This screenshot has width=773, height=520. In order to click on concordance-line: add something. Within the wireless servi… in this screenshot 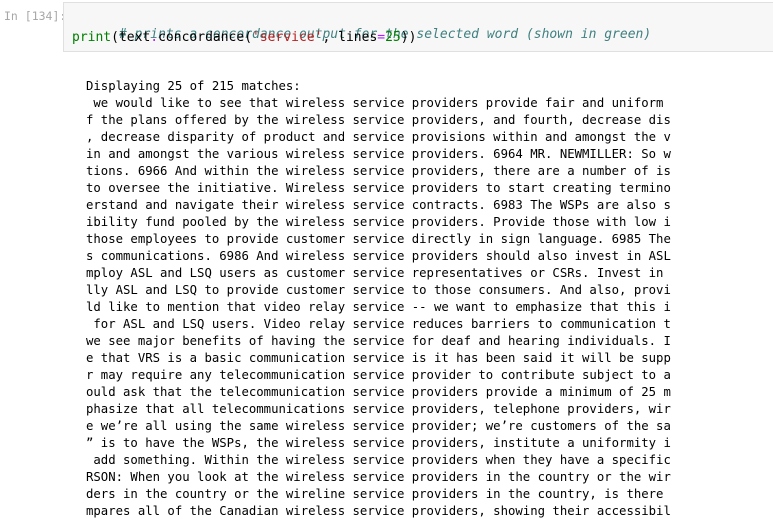, I will do `click(378, 460)`.